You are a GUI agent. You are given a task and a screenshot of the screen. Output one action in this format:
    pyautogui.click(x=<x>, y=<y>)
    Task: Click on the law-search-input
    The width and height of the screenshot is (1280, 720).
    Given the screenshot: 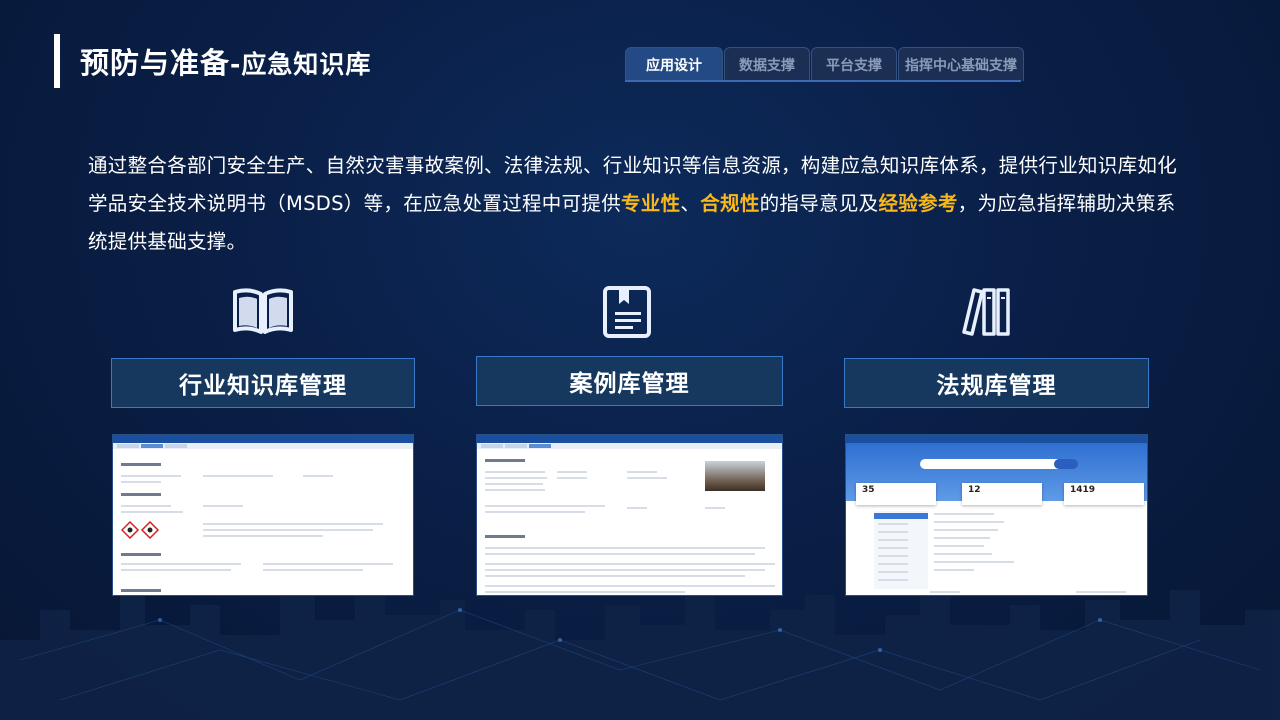 What is the action you would take?
    pyautogui.click(x=997, y=464)
    